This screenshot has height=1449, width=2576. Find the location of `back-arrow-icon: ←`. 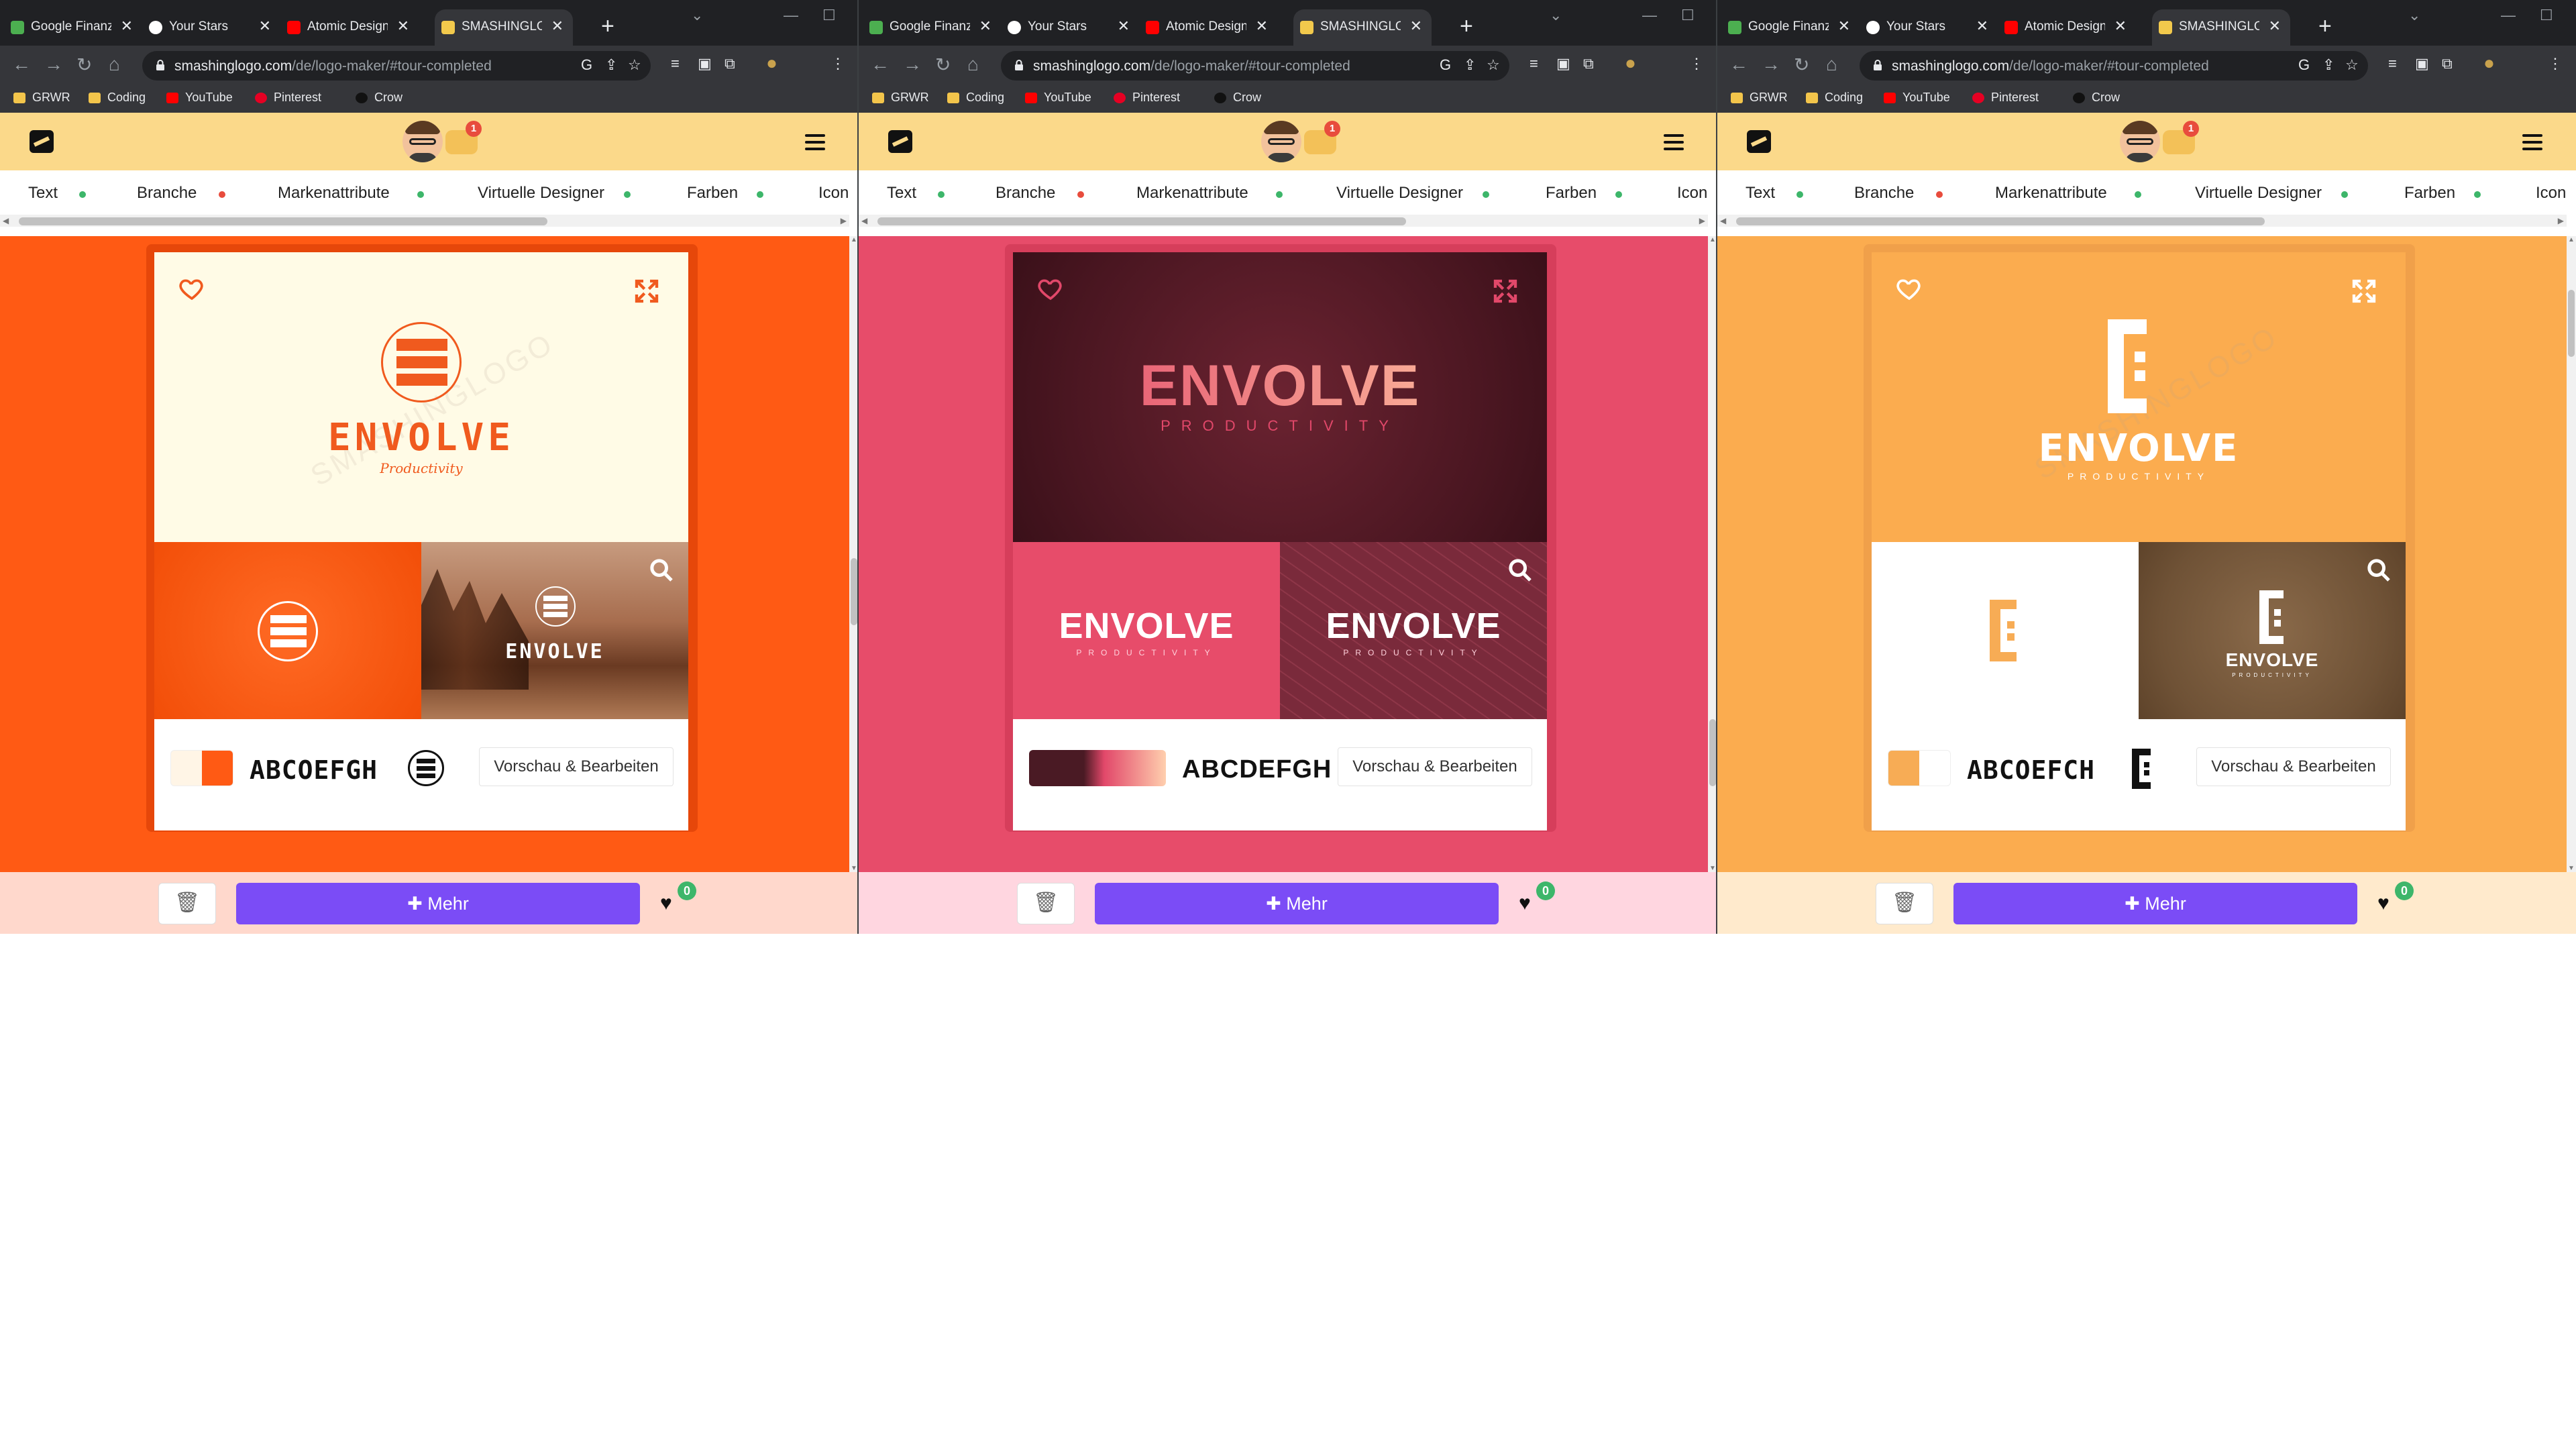

back-arrow-icon: ← is located at coordinates (1738, 64).